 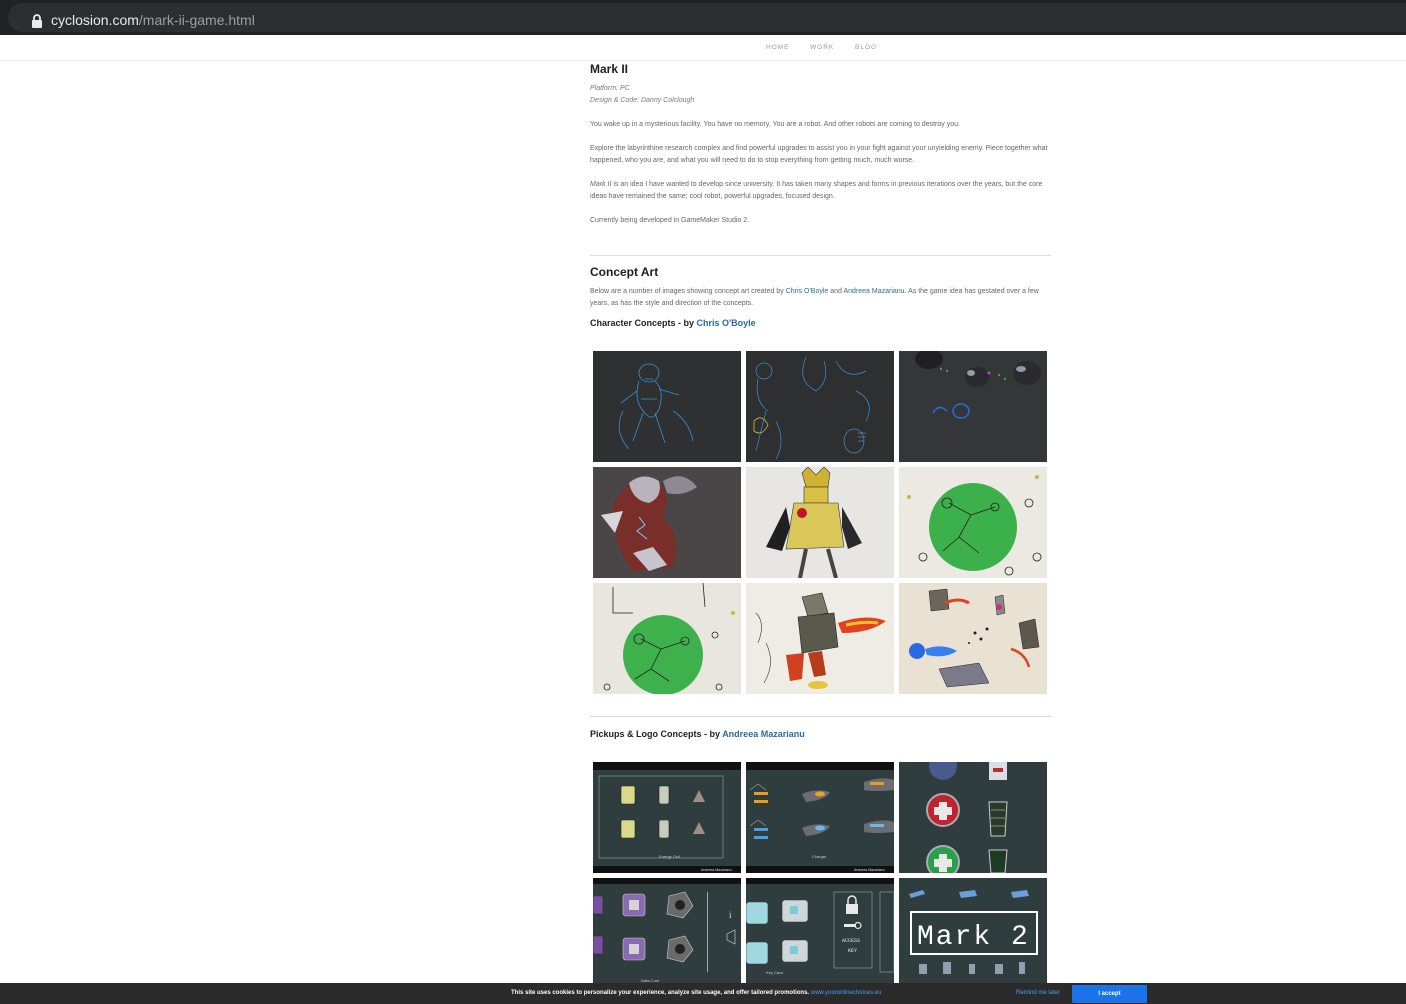 What do you see at coordinates (667, 817) in the screenshot?
I see `pickup-image-energy-cell: Energy Cell Andreea Mazarianu` at bounding box center [667, 817].